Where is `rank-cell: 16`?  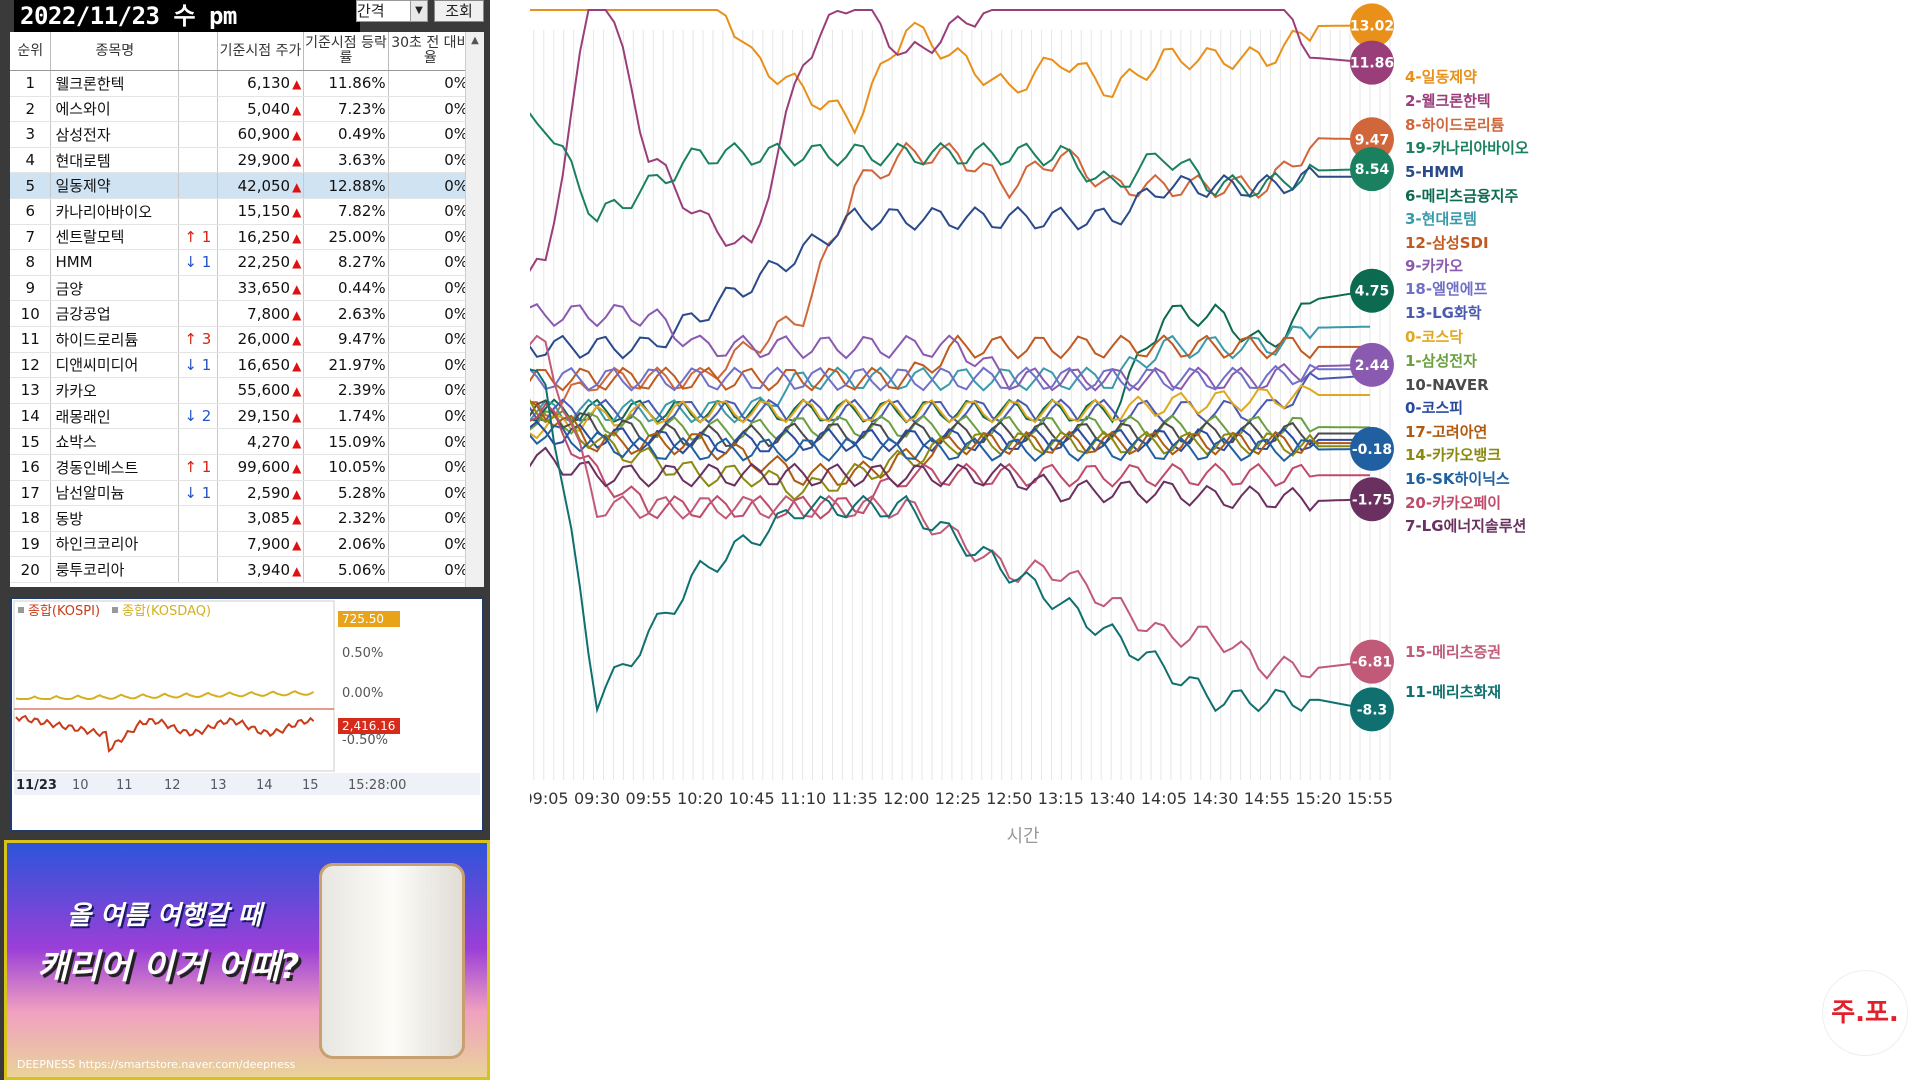
rank-cell: 16 is located at coordinates (31, 467).